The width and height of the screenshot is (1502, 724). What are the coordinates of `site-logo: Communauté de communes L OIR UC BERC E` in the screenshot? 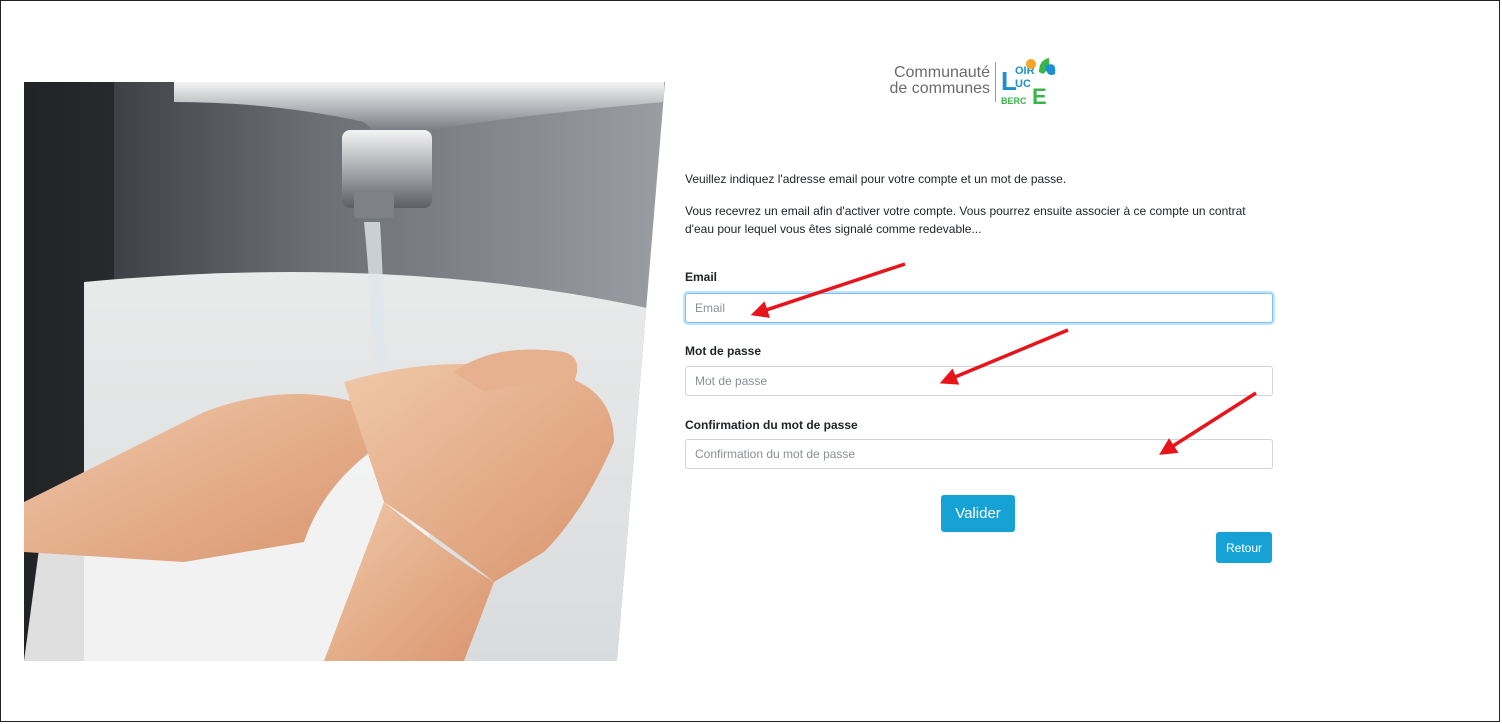 It's located at (963, 82).